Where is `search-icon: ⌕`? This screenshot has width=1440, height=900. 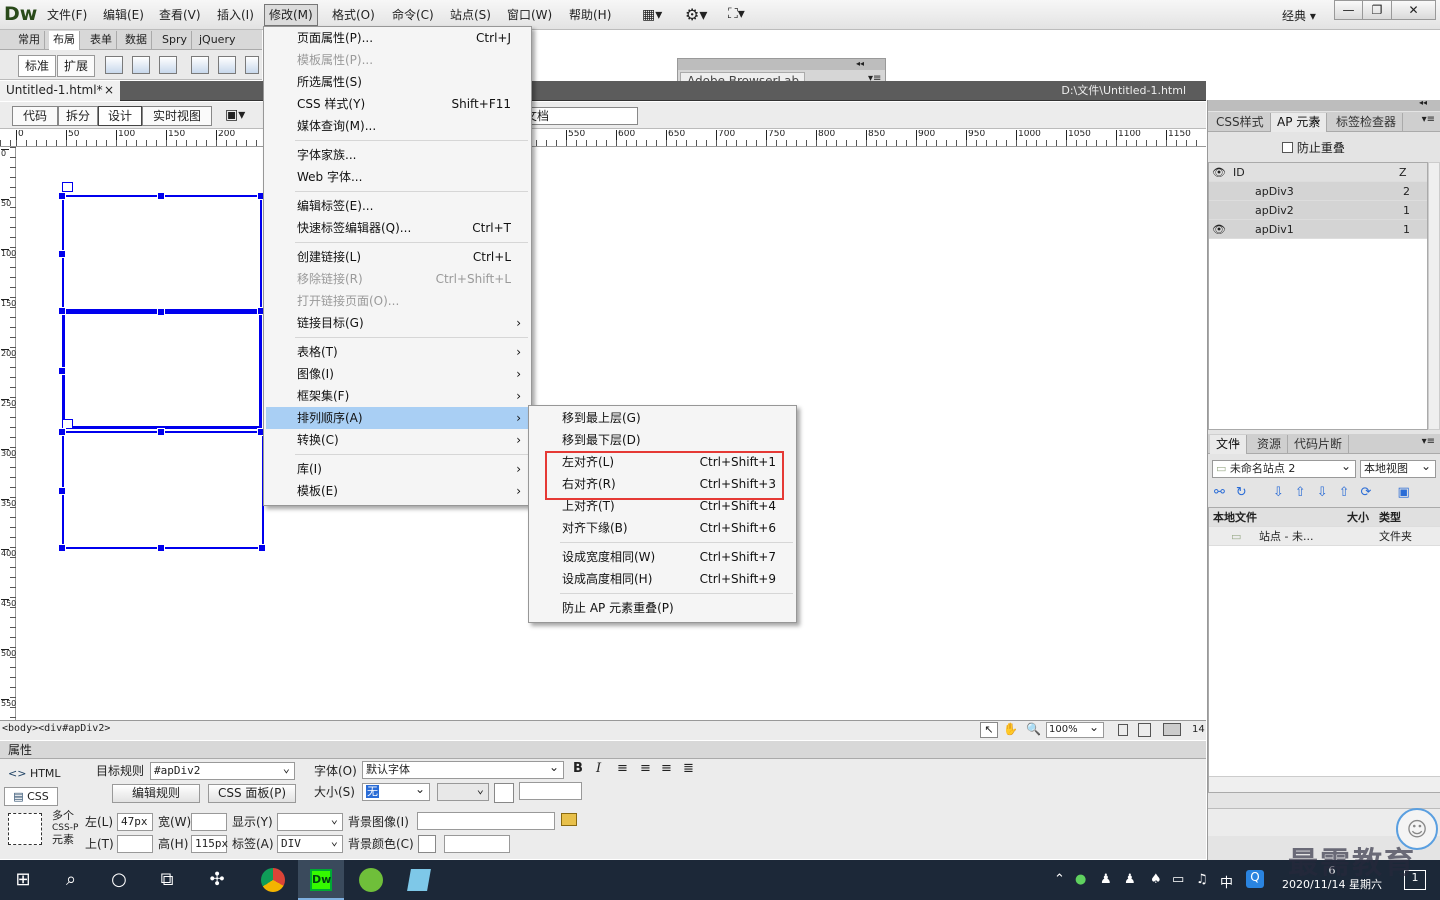 search-icon: ⌕ is located at coordinates (71, 880).